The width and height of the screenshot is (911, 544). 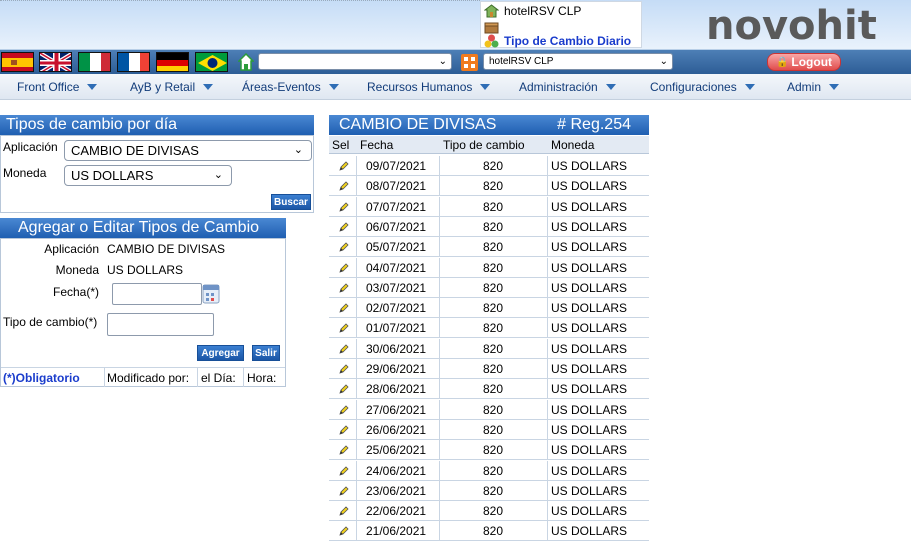 What do you see at coordinates (291, 202) in the screenshot?
I see `buscar-button: Buscar` at bounding box center [291, 202].